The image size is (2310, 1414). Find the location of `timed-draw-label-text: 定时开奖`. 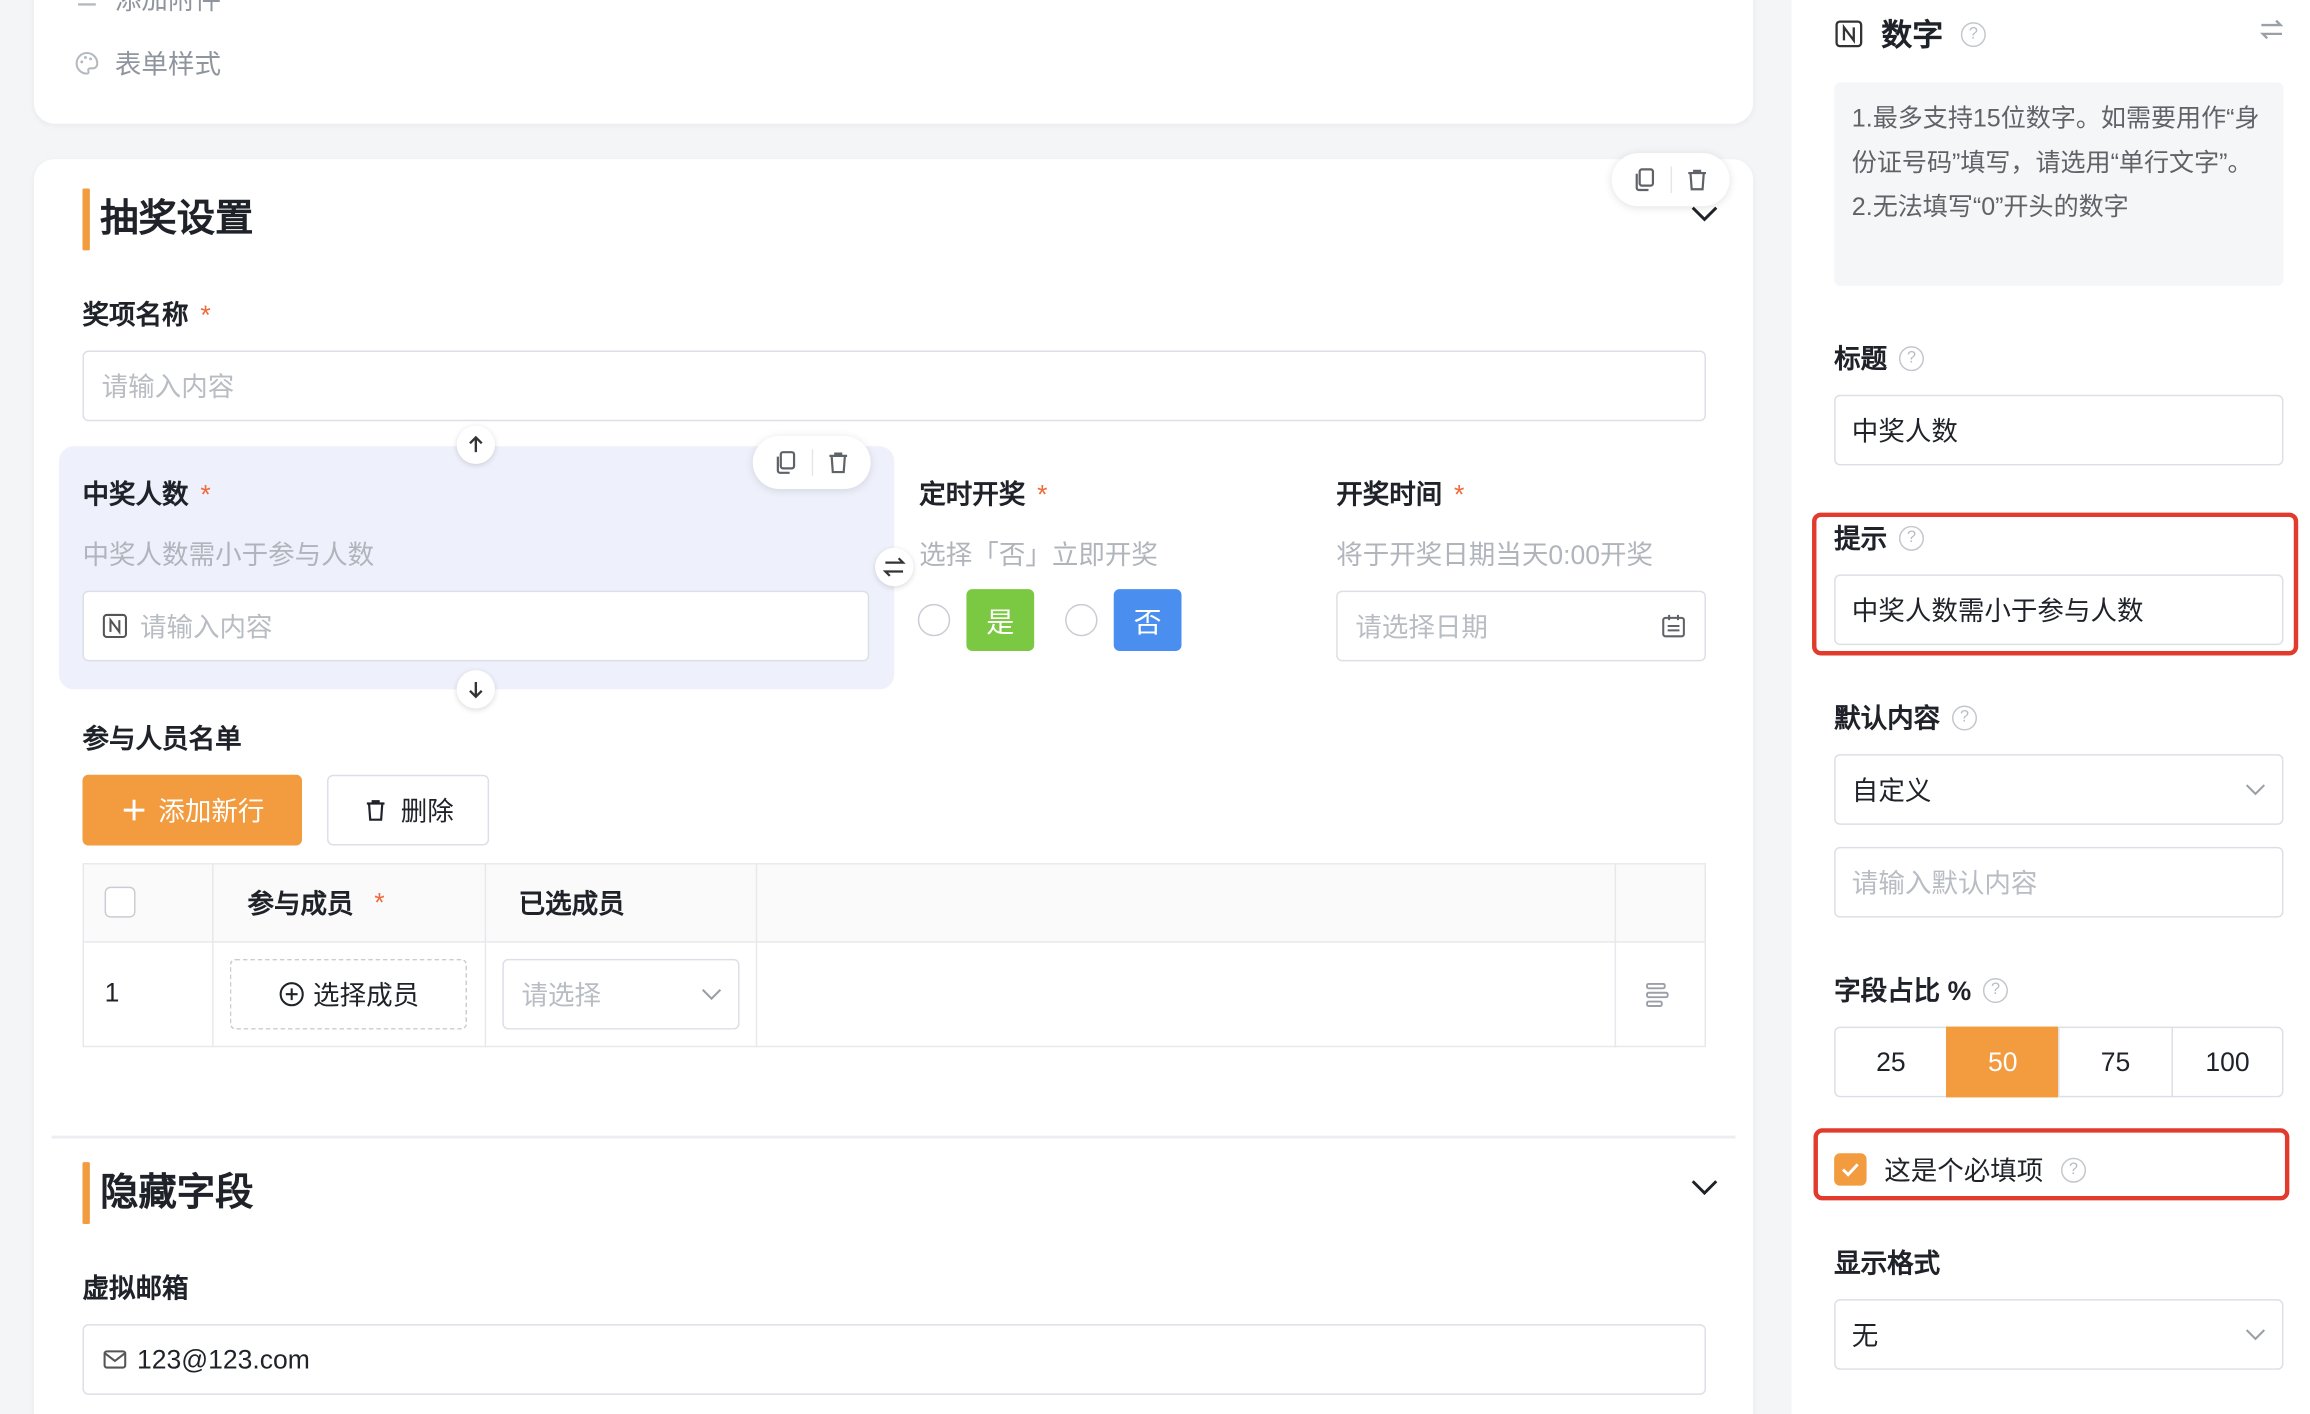

timed-draw-label-text: 定时开奖 is located at coordinates (972, 495).